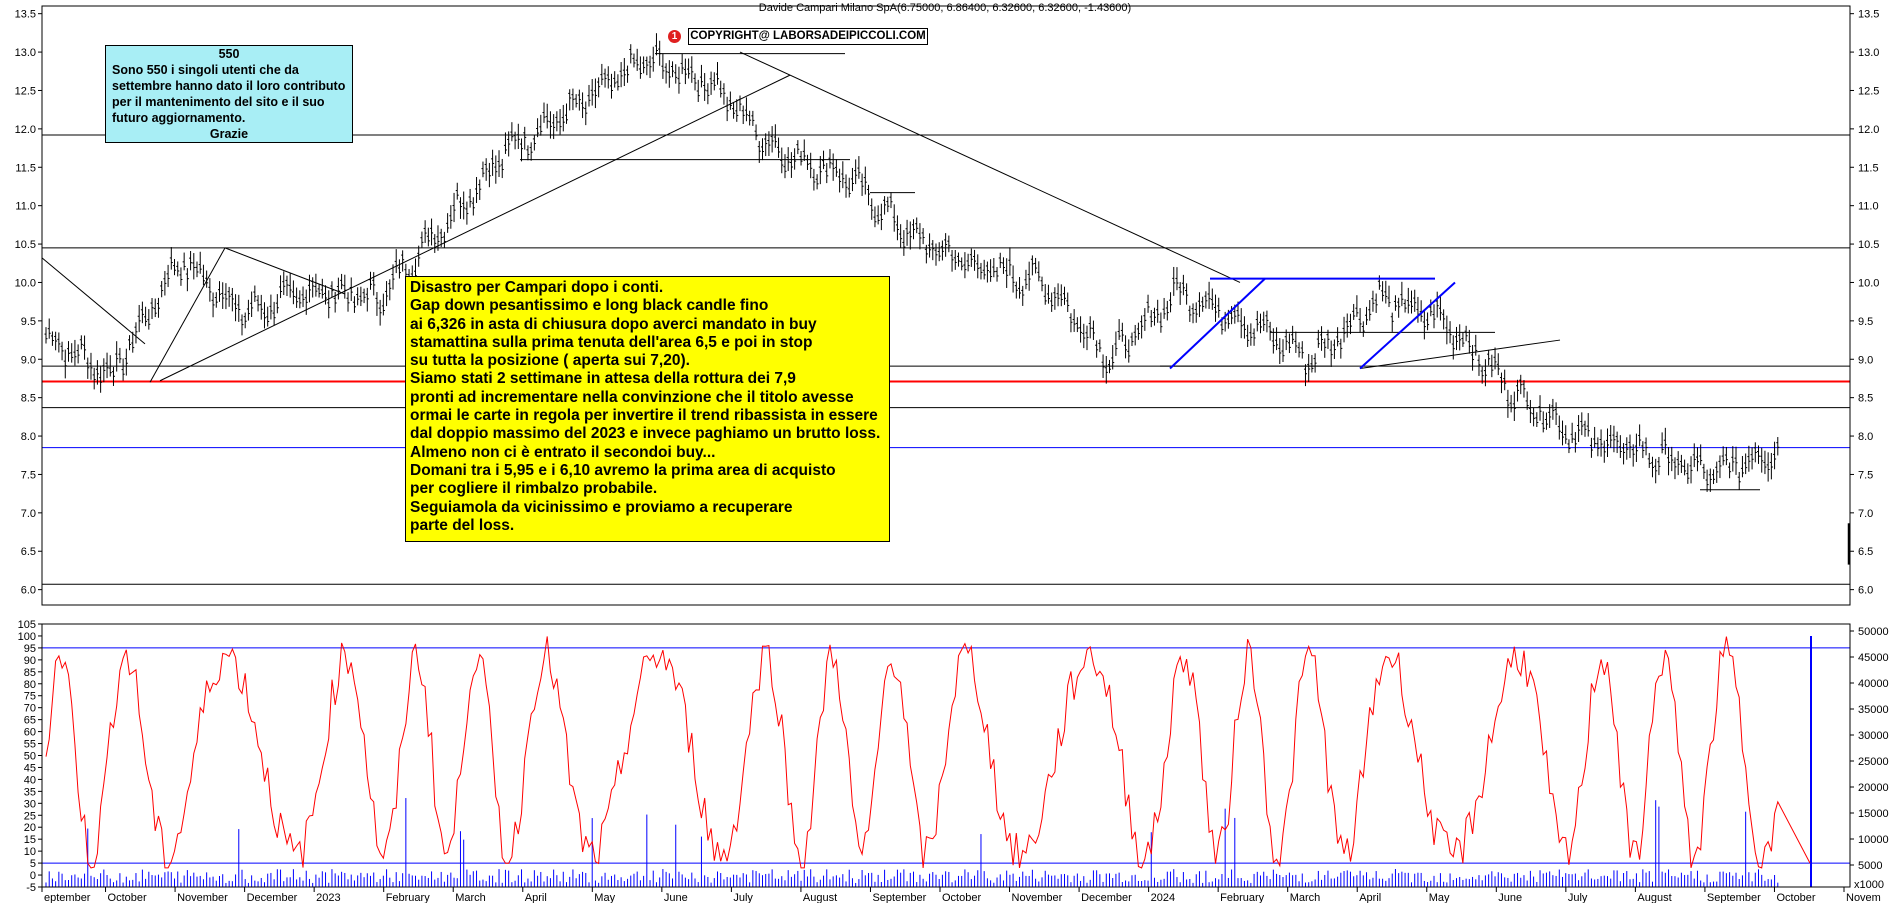 This screenshot has height=903, width=1890. What do you see at coordinates (1873, 762) in the screenshot?
I see `volume-tick-label: 25000` at bounding box center [1873, 762].